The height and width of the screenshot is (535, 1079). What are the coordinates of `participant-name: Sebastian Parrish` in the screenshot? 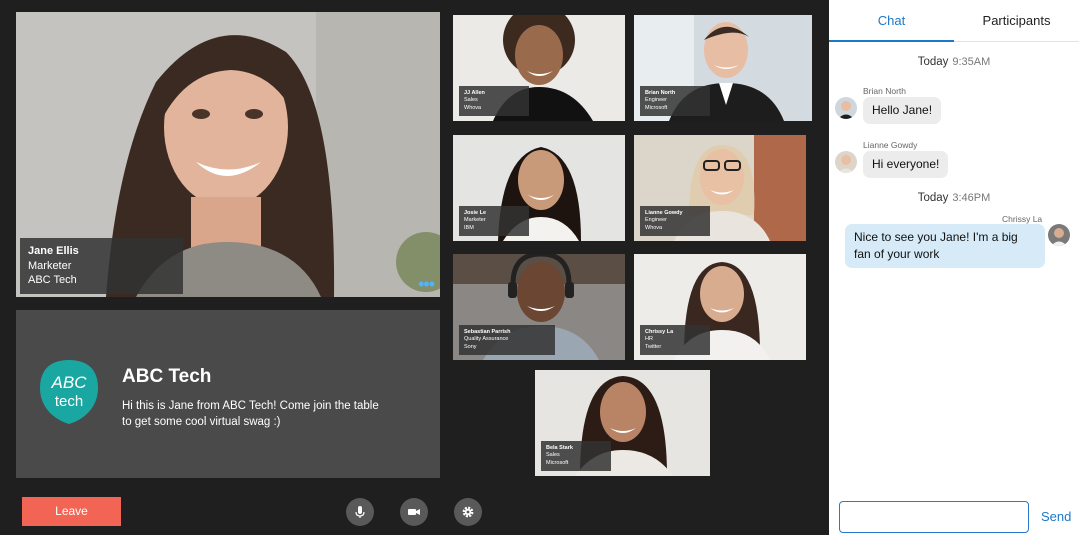 It's located at (487, 331).